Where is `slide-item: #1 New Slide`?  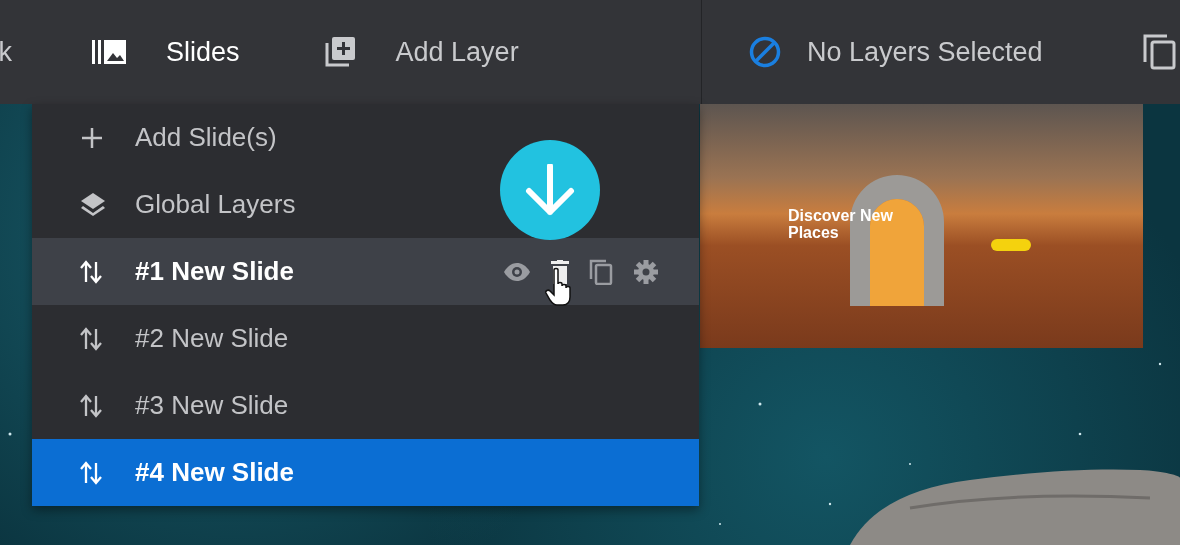 slide-item: #1 New Slide is located at coordinates (365, 271).